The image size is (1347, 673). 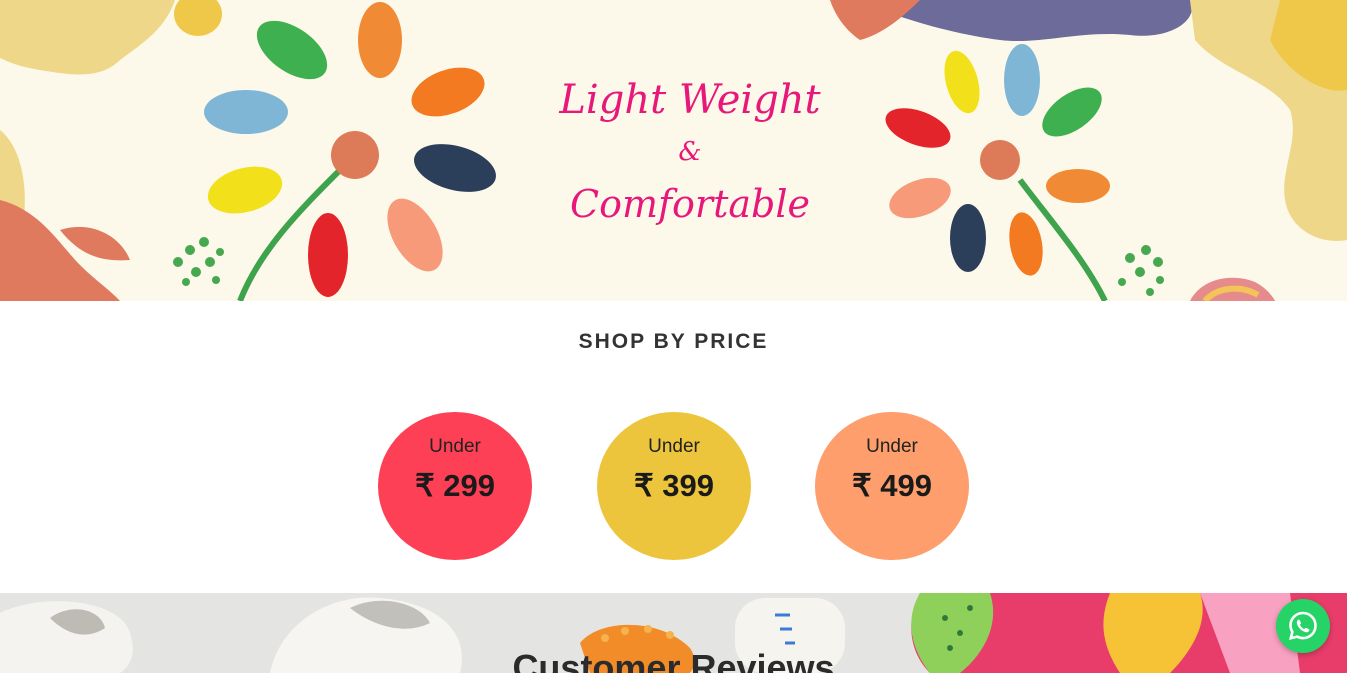 What do you see at coordinates (673, 341) in the screenshot?
I see `shop-by-price-title: SHOP BY PRICE` at bounding box center [673, 341].